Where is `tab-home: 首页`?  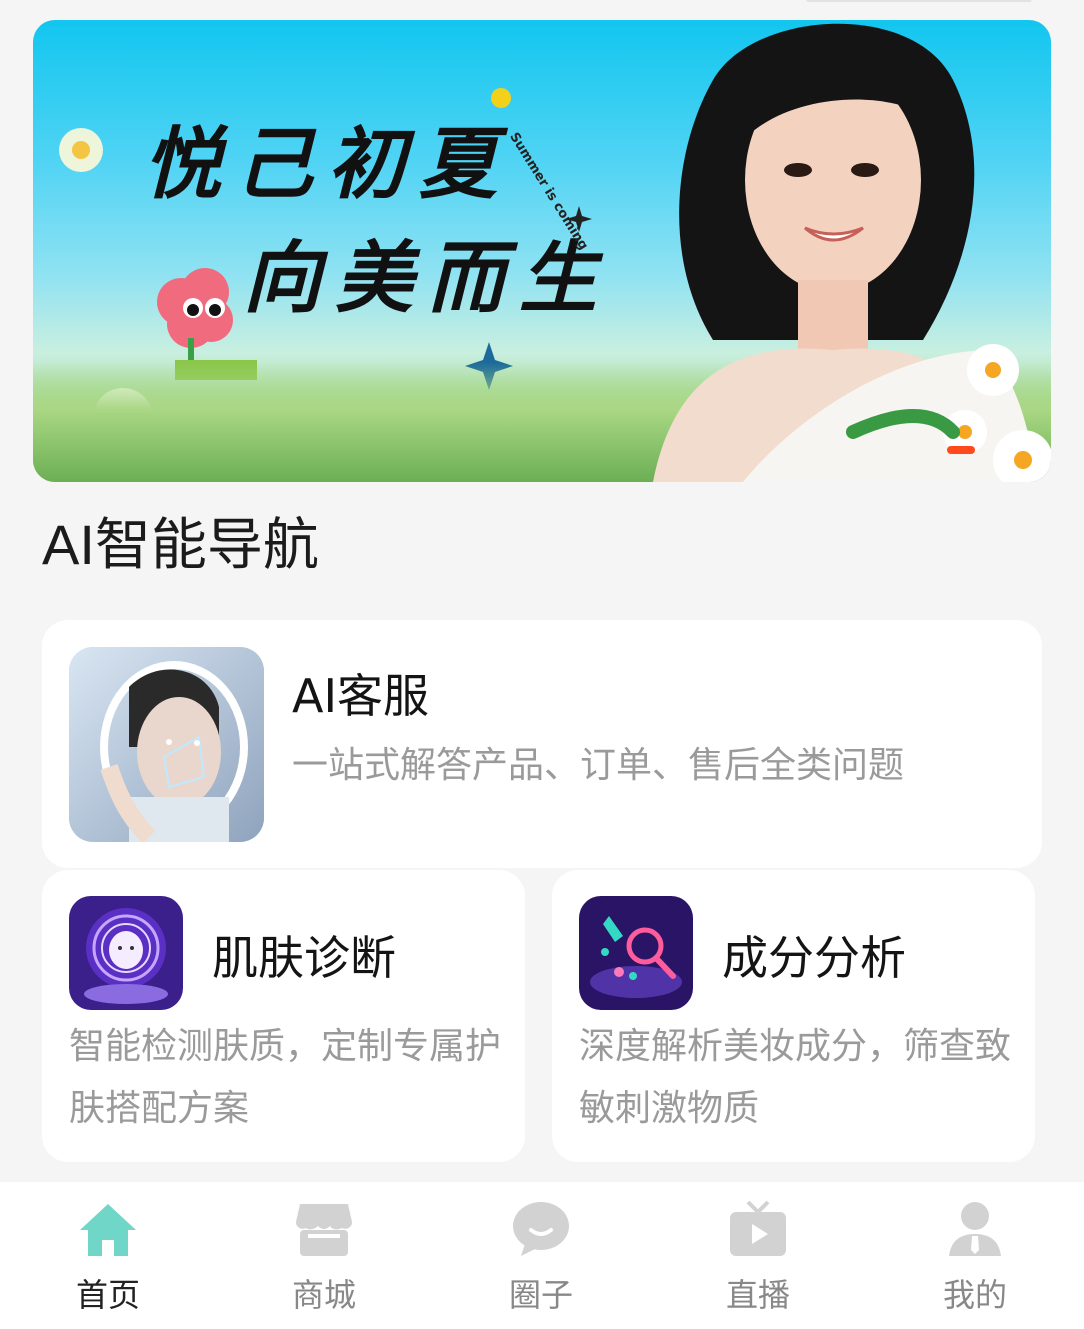
tab-home: 首页 is located at coordinates (108, 1255).